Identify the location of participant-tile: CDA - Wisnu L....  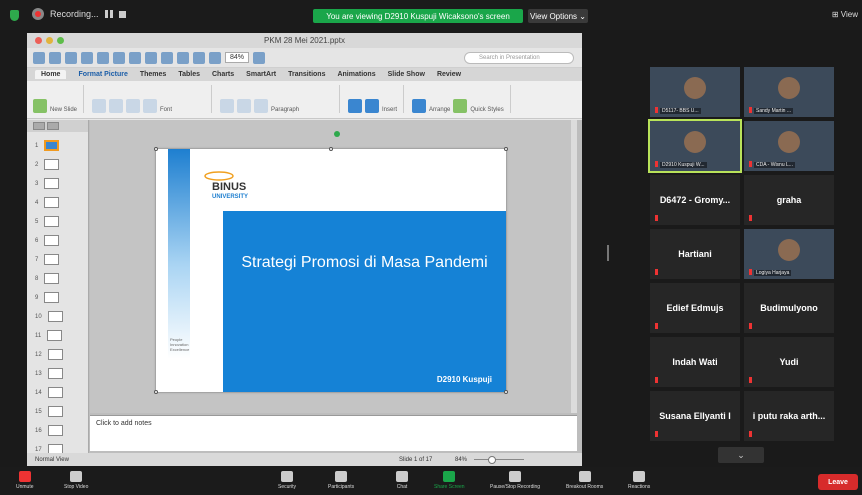
(789, 146).